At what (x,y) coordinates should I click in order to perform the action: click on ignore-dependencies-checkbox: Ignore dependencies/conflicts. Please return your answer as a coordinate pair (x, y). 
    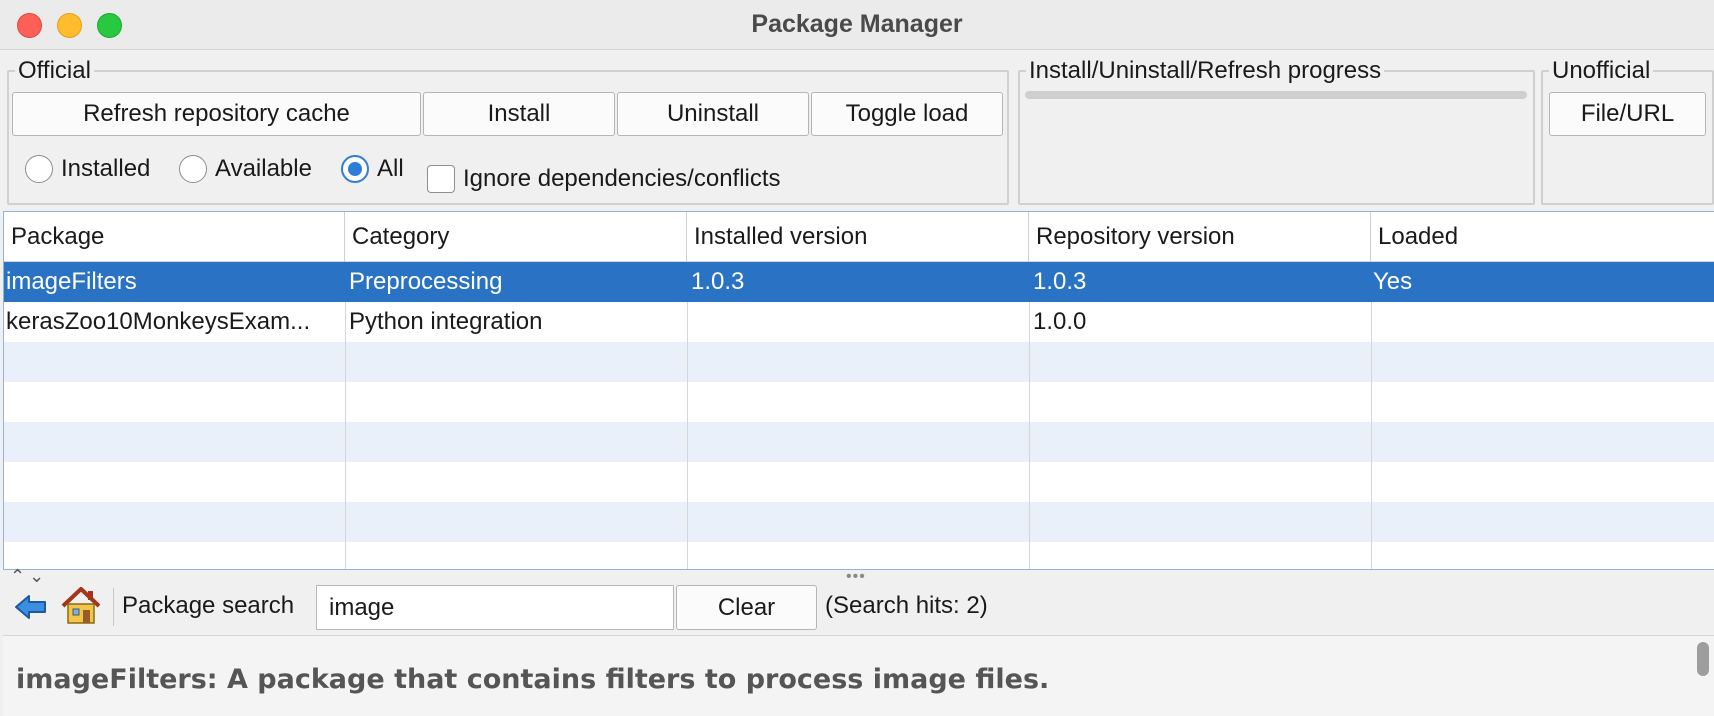
    Looking at the image, I should click on (604, 179).